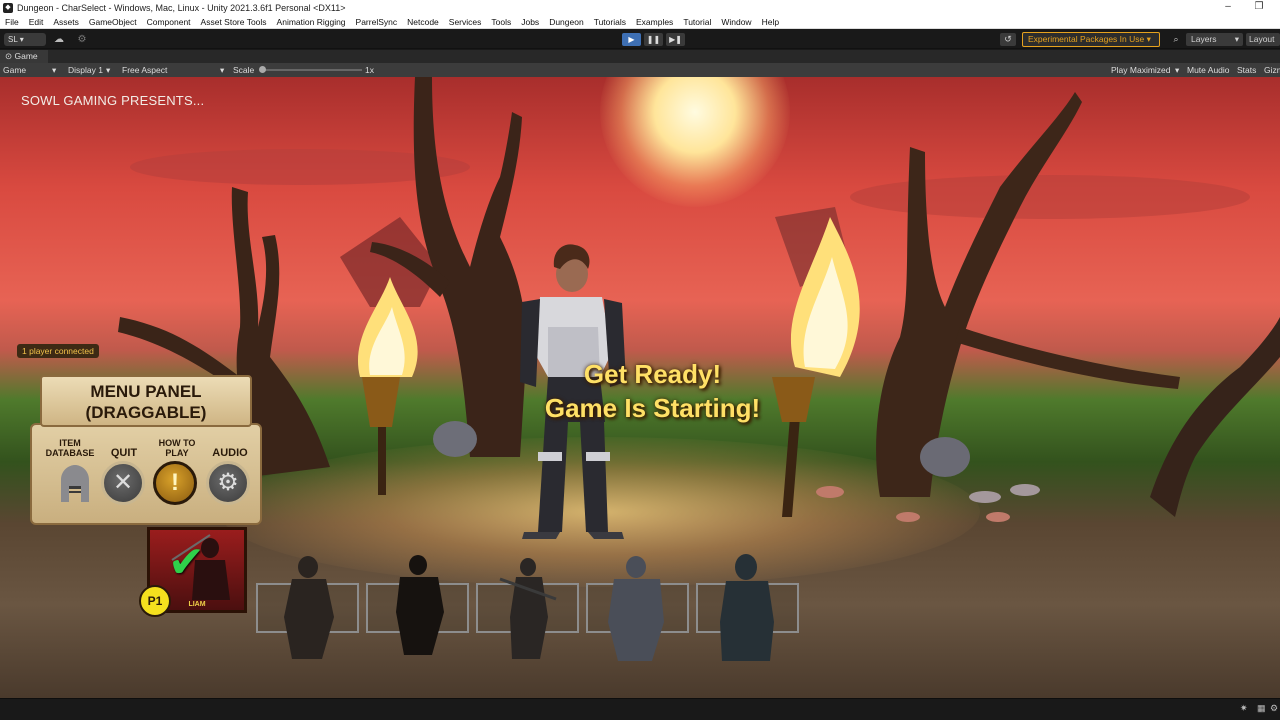 The width and height of the screenshot is (1280, 720). What do you see at coordinates (1259, 7) in the screenshot?
I see `maximize-button: ❐` at bounding box center [1259, 7].